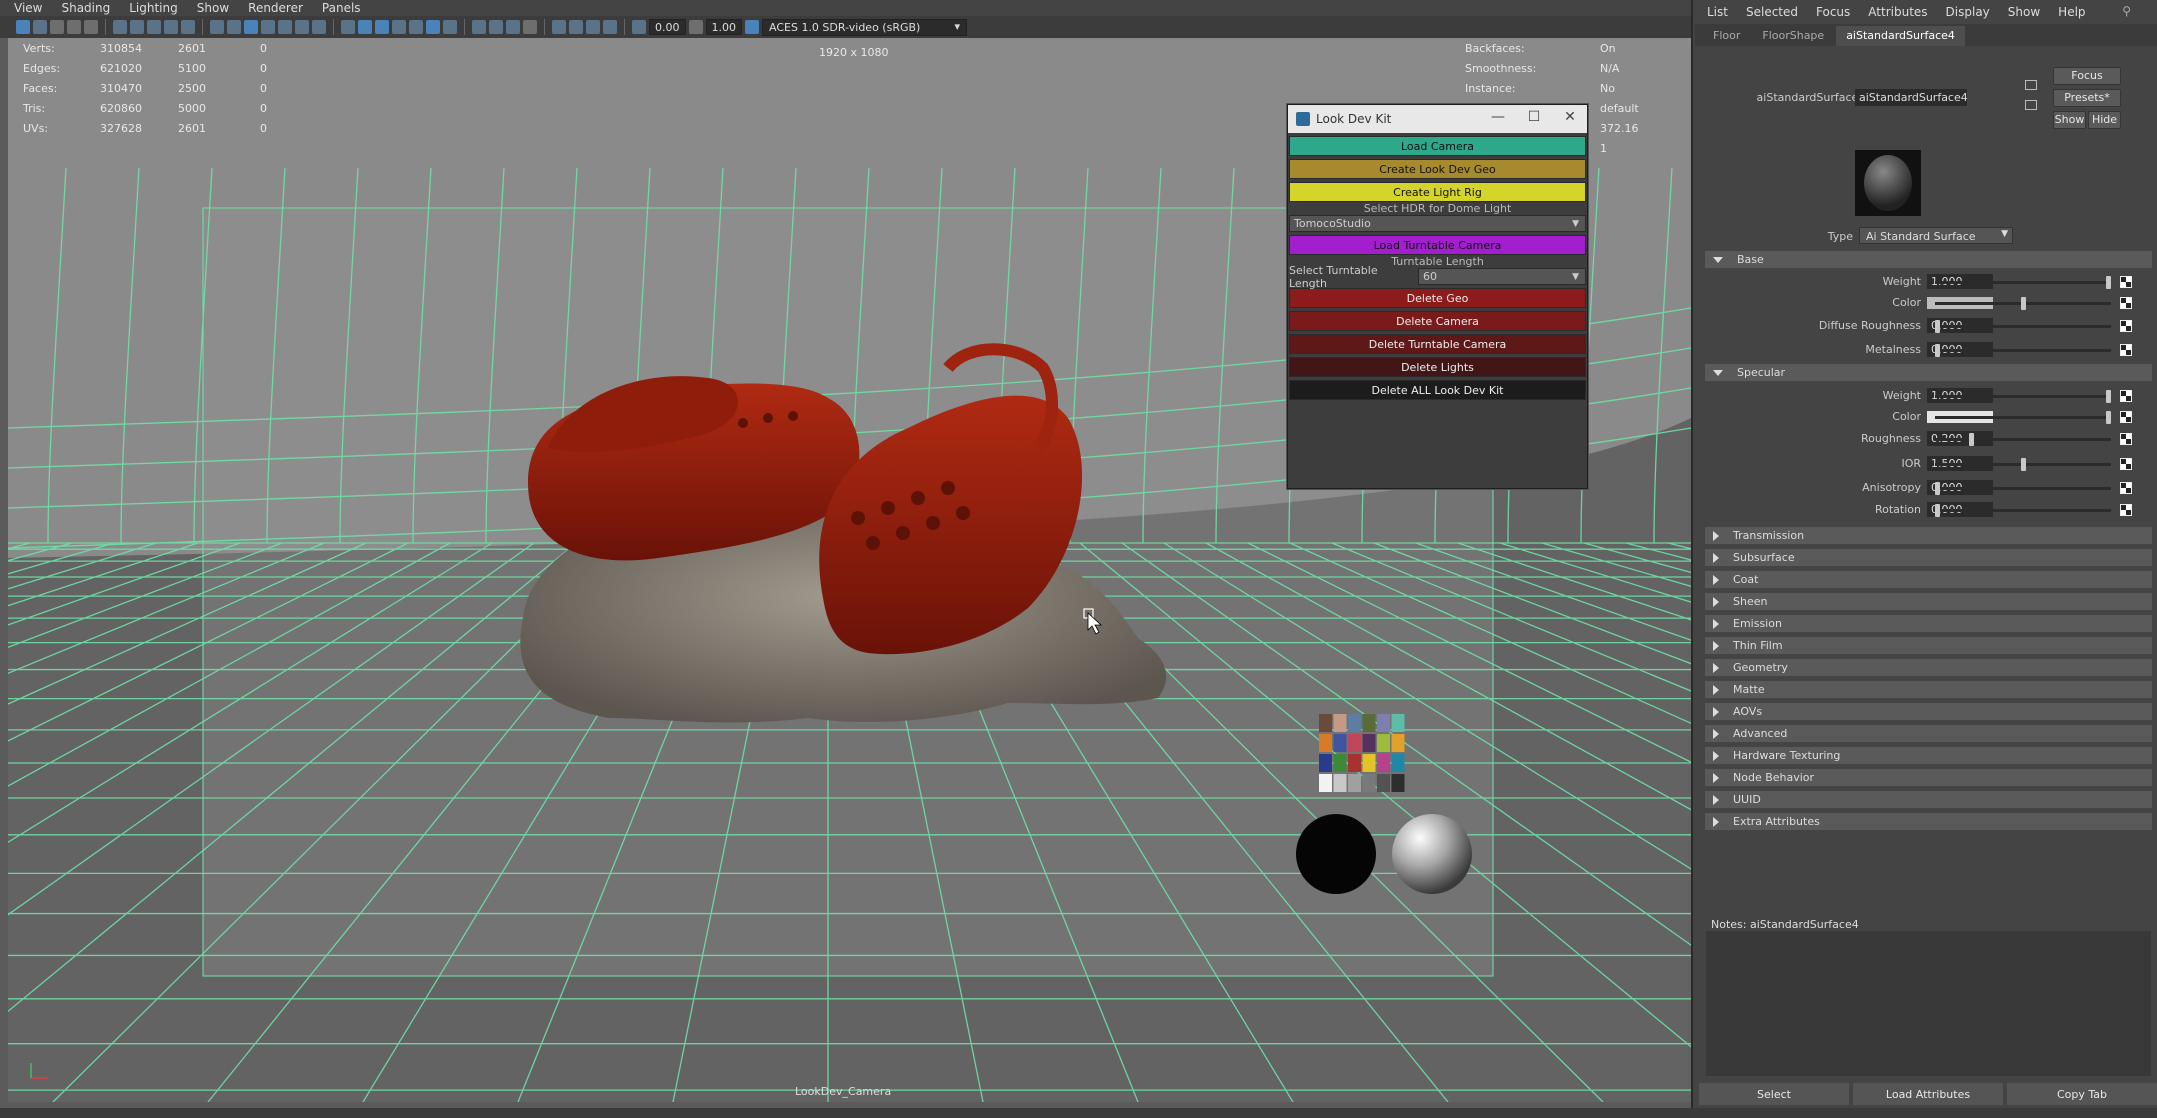 Image resolution: width=2157 pixels, height=1118 pixels. What do you see at coordinates (137, 27) in the screenshot?
I see `film-gate-icon` at bounding box center [137, 27].